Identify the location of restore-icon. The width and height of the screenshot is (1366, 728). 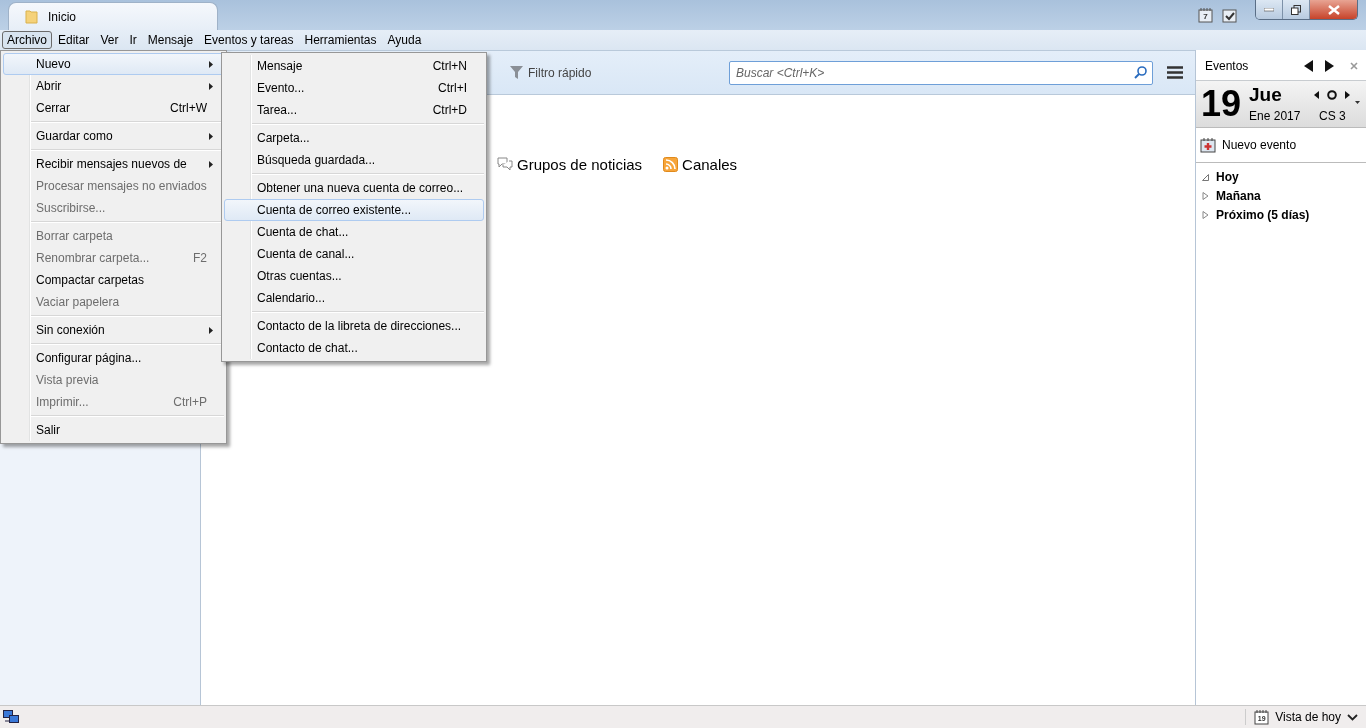
(1296, 9).